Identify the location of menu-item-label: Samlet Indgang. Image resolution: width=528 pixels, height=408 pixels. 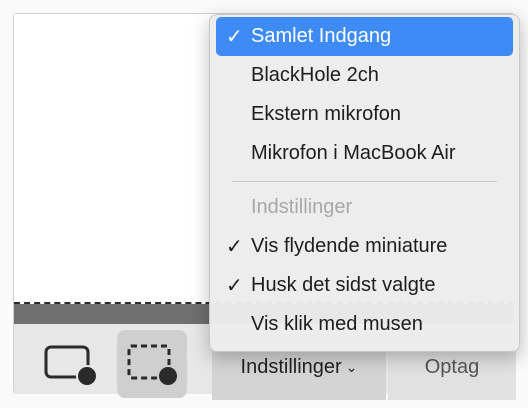
(321, 36).